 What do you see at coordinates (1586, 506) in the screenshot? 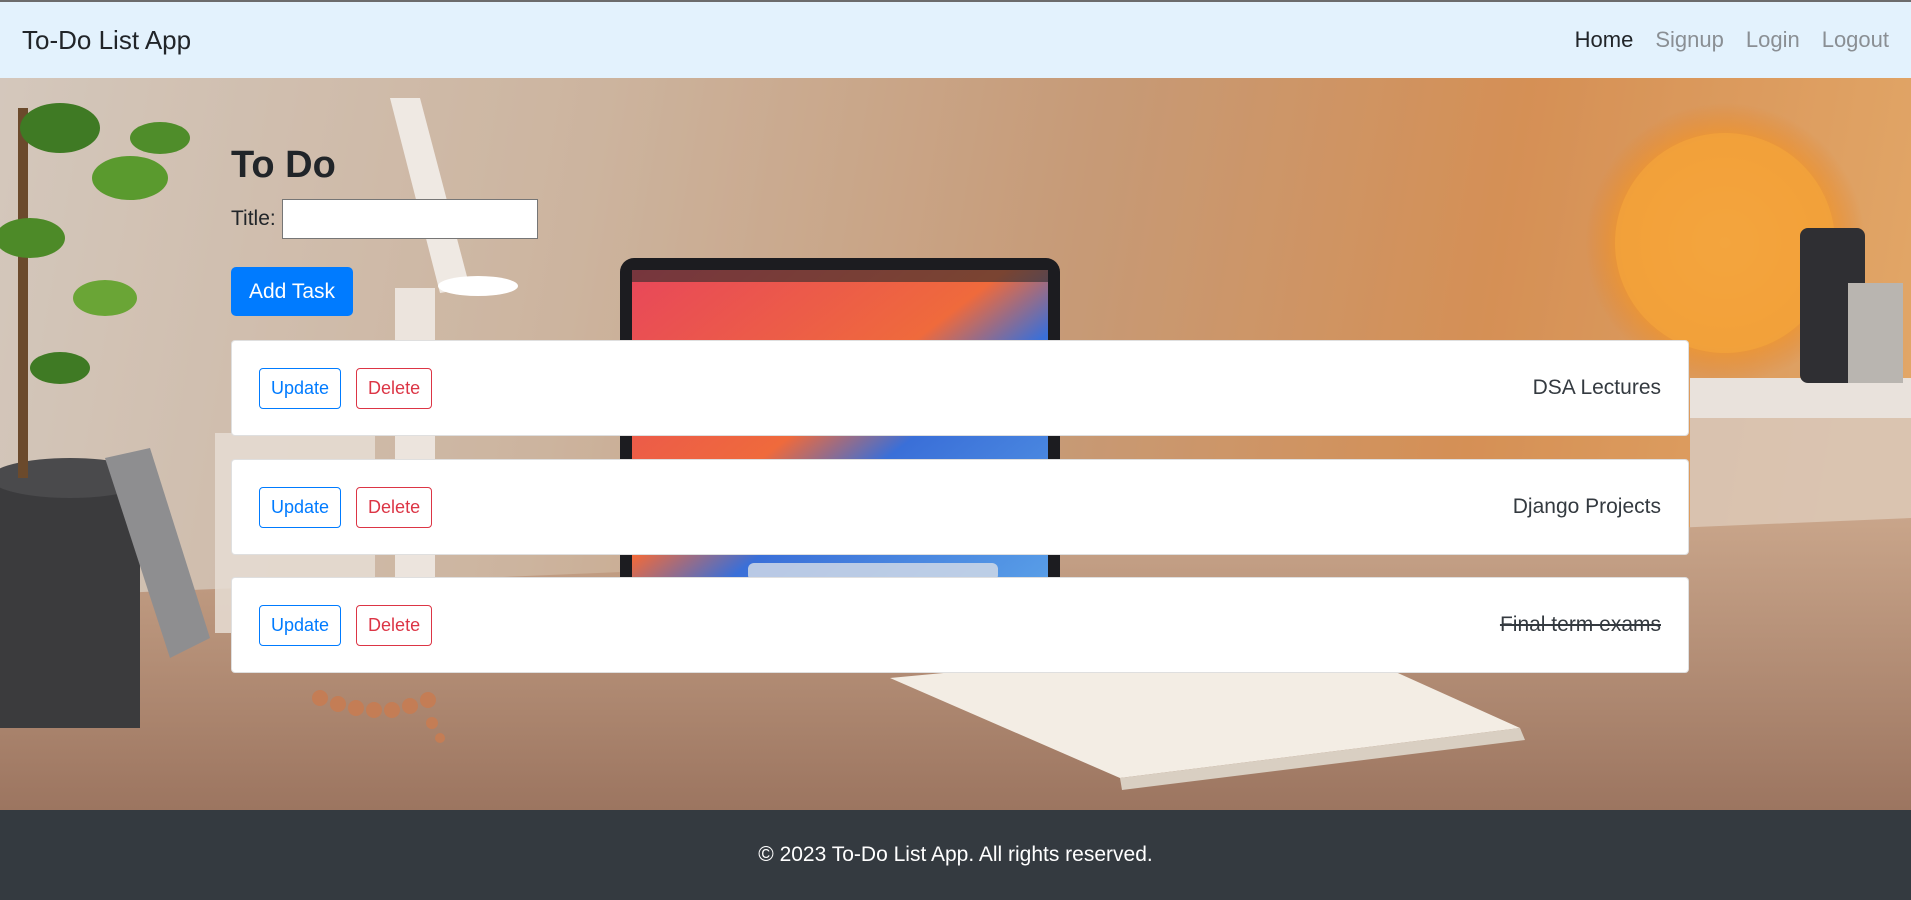
I see `task-title: Django Projects` at bounding box center [1586, 506].